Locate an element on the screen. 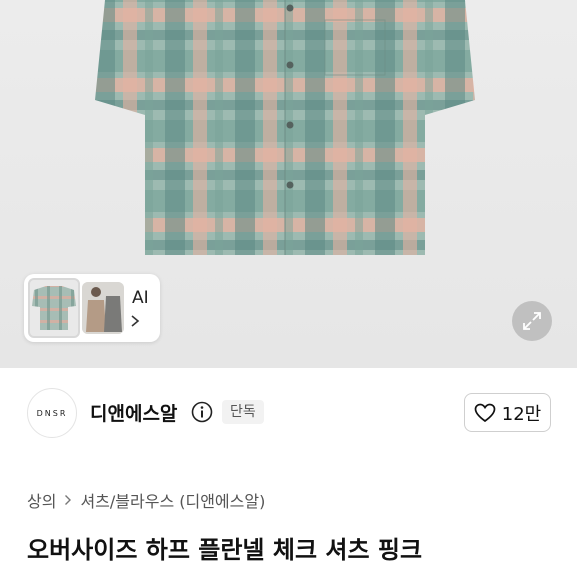 This screenshot has height=577, width=577. info-icon is located at coordinates (202, 412).